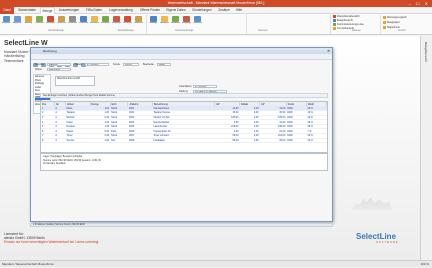  What do you see at coordinates (79, 64) in the screenshot?
I see `date-label: Datum` at bounding box center [79, 64].